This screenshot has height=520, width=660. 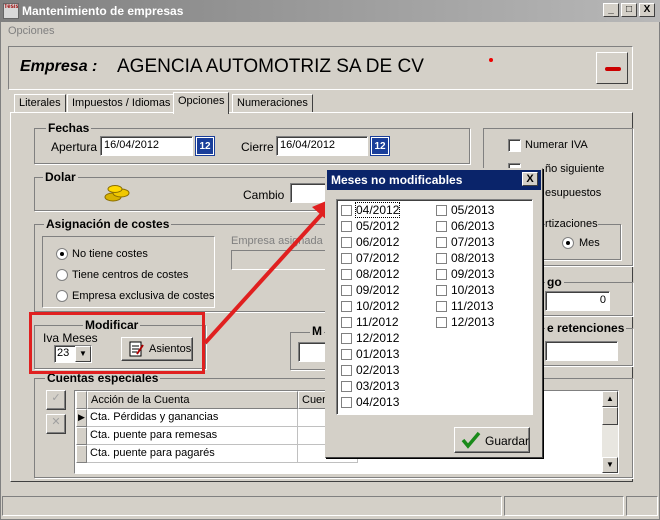 What do you see at coordinates (611, 10) in the screenshot?
I see `minimize-button: _` at bounding box center [611, 10].